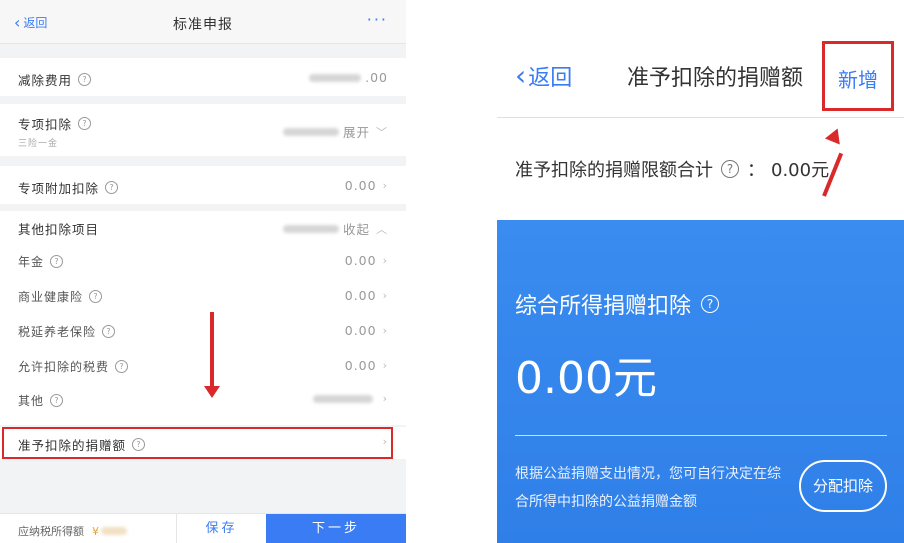  What do you see at coordinates (701, 435) in the screenshot?
I see `divider` at bounding box center [701, 435].